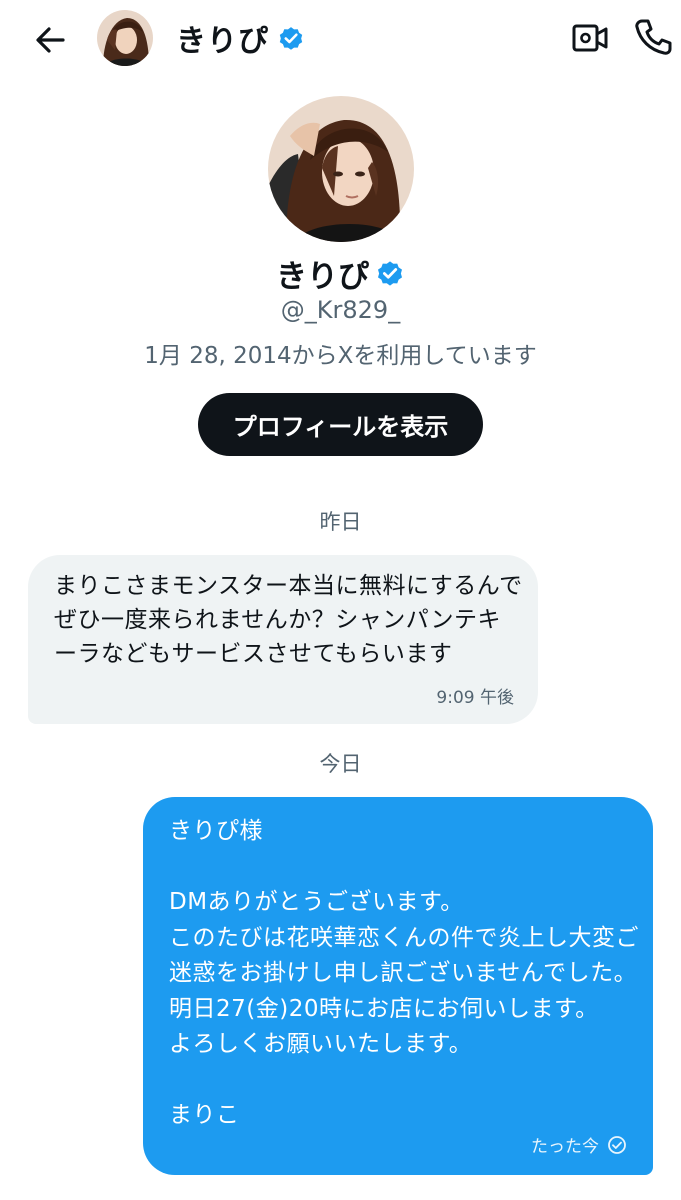  Describe the element at coordinates (565, 1147) in the screenshot. I see `message-timestamp: たった今` at that location.